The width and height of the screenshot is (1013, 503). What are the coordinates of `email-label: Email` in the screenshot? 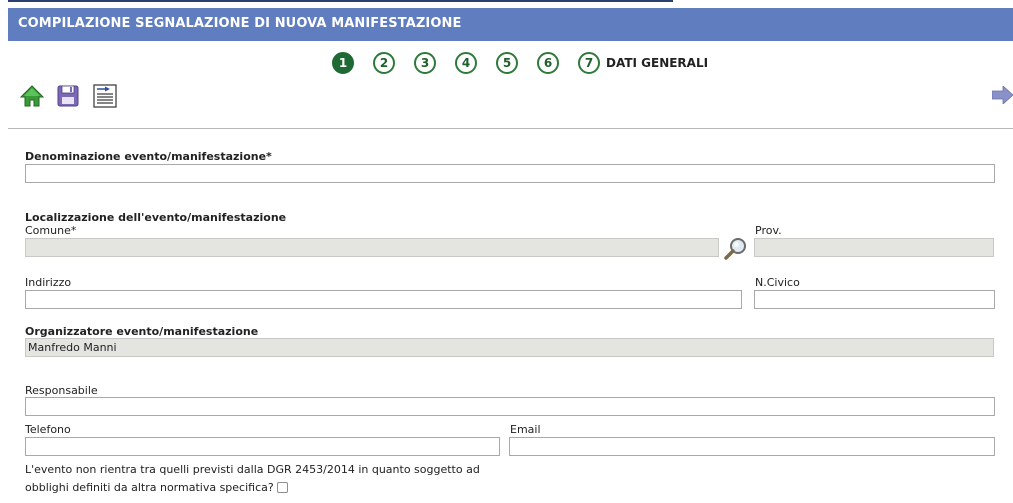 It's located at (525, 429).